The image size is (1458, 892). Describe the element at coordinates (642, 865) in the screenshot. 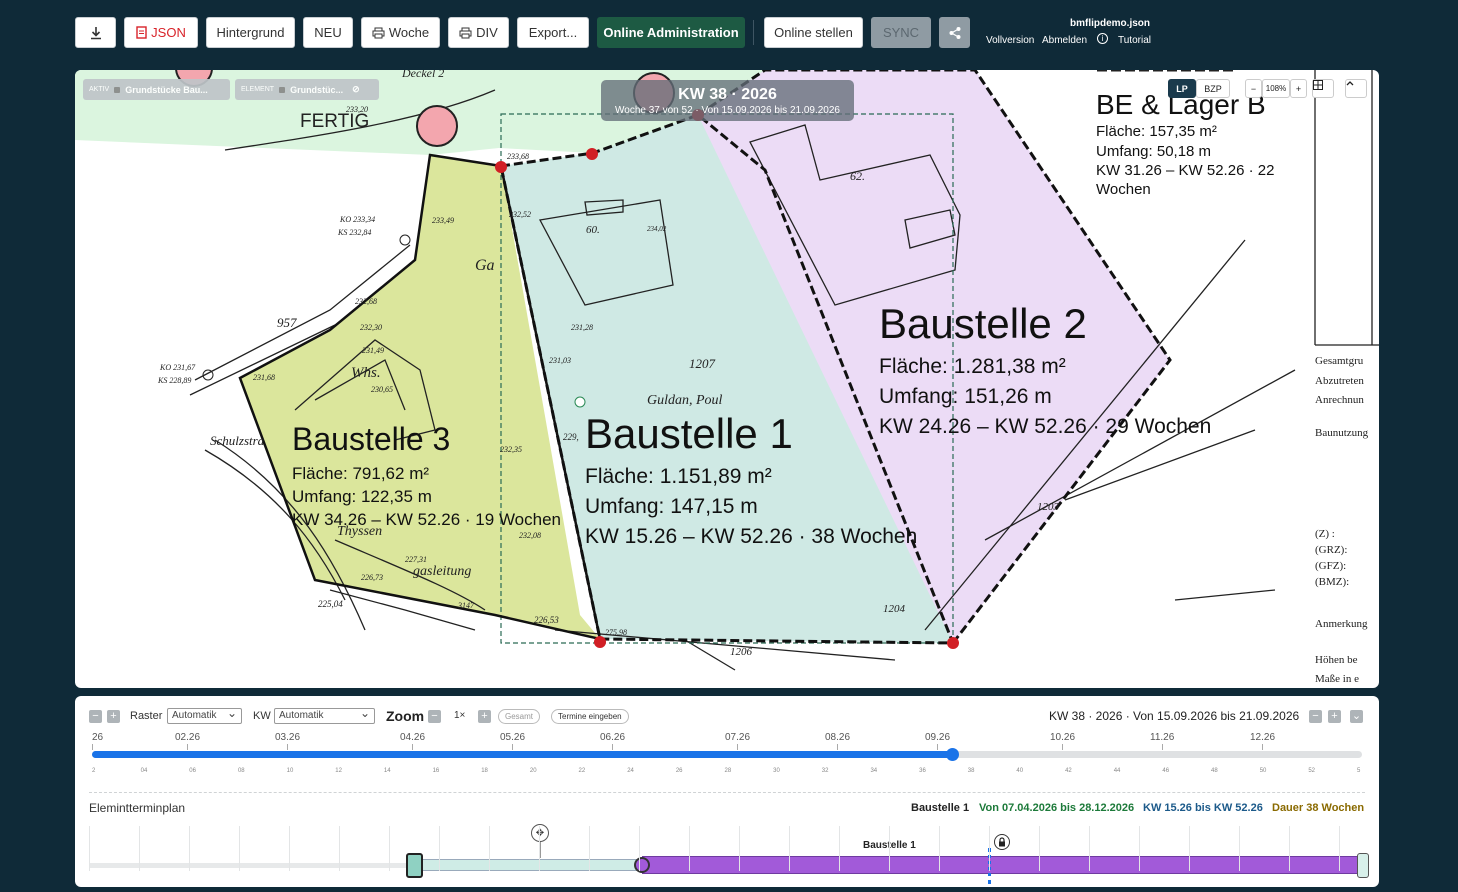

I see `gantt-progress-handle` at that location.